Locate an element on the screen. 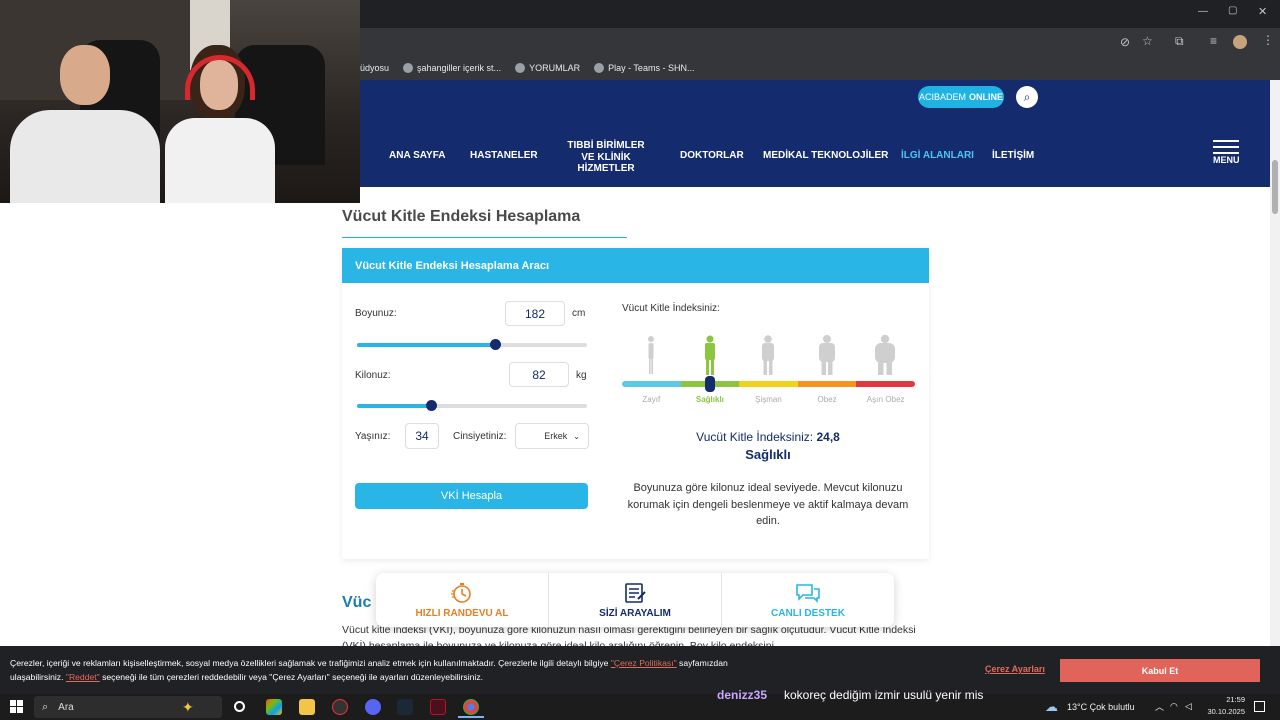  media-icon: ≡ is located at coordinates (1213, 41).